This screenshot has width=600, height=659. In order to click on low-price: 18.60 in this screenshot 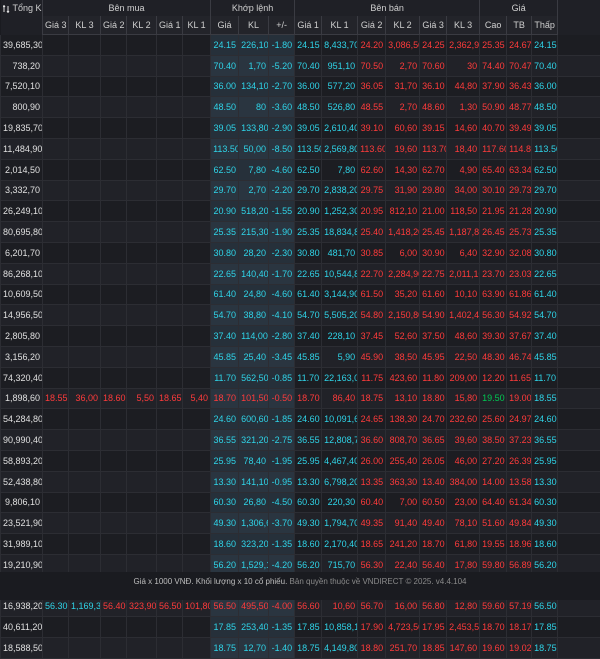, I will do `click(545, 544)`.